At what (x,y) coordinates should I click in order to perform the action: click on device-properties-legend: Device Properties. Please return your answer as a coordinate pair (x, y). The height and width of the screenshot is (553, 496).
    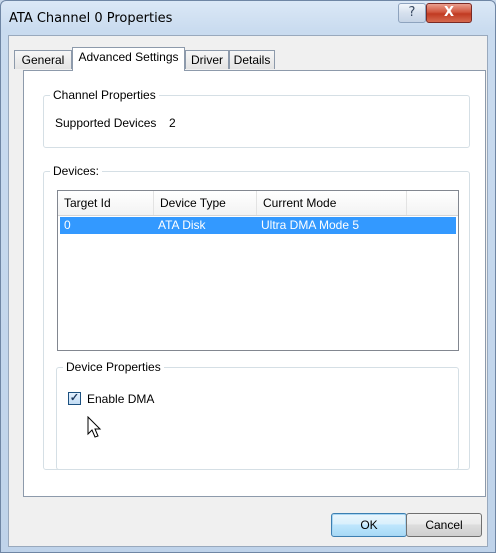
    Looking at the image, I should click on (113, 367).